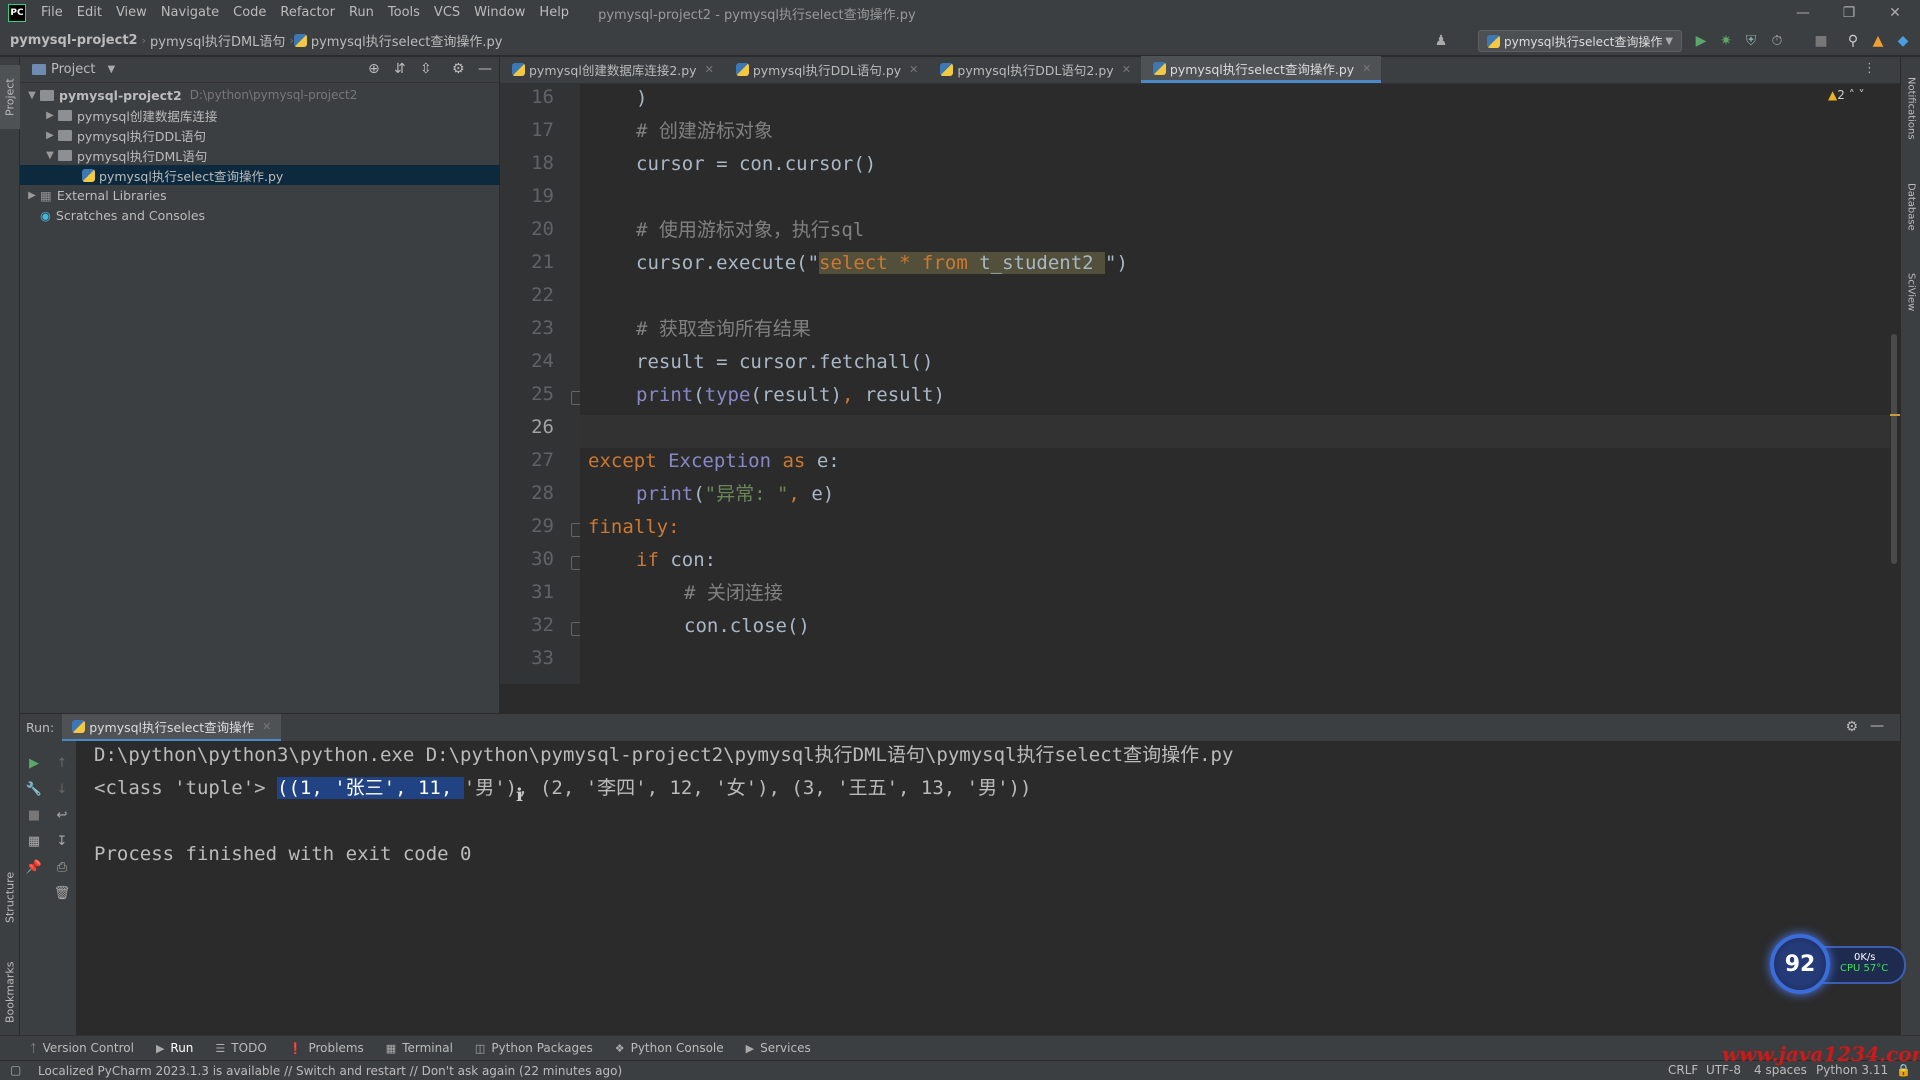  I want to click on toolwindow-services: ▶ Services, so click(778, 1048).